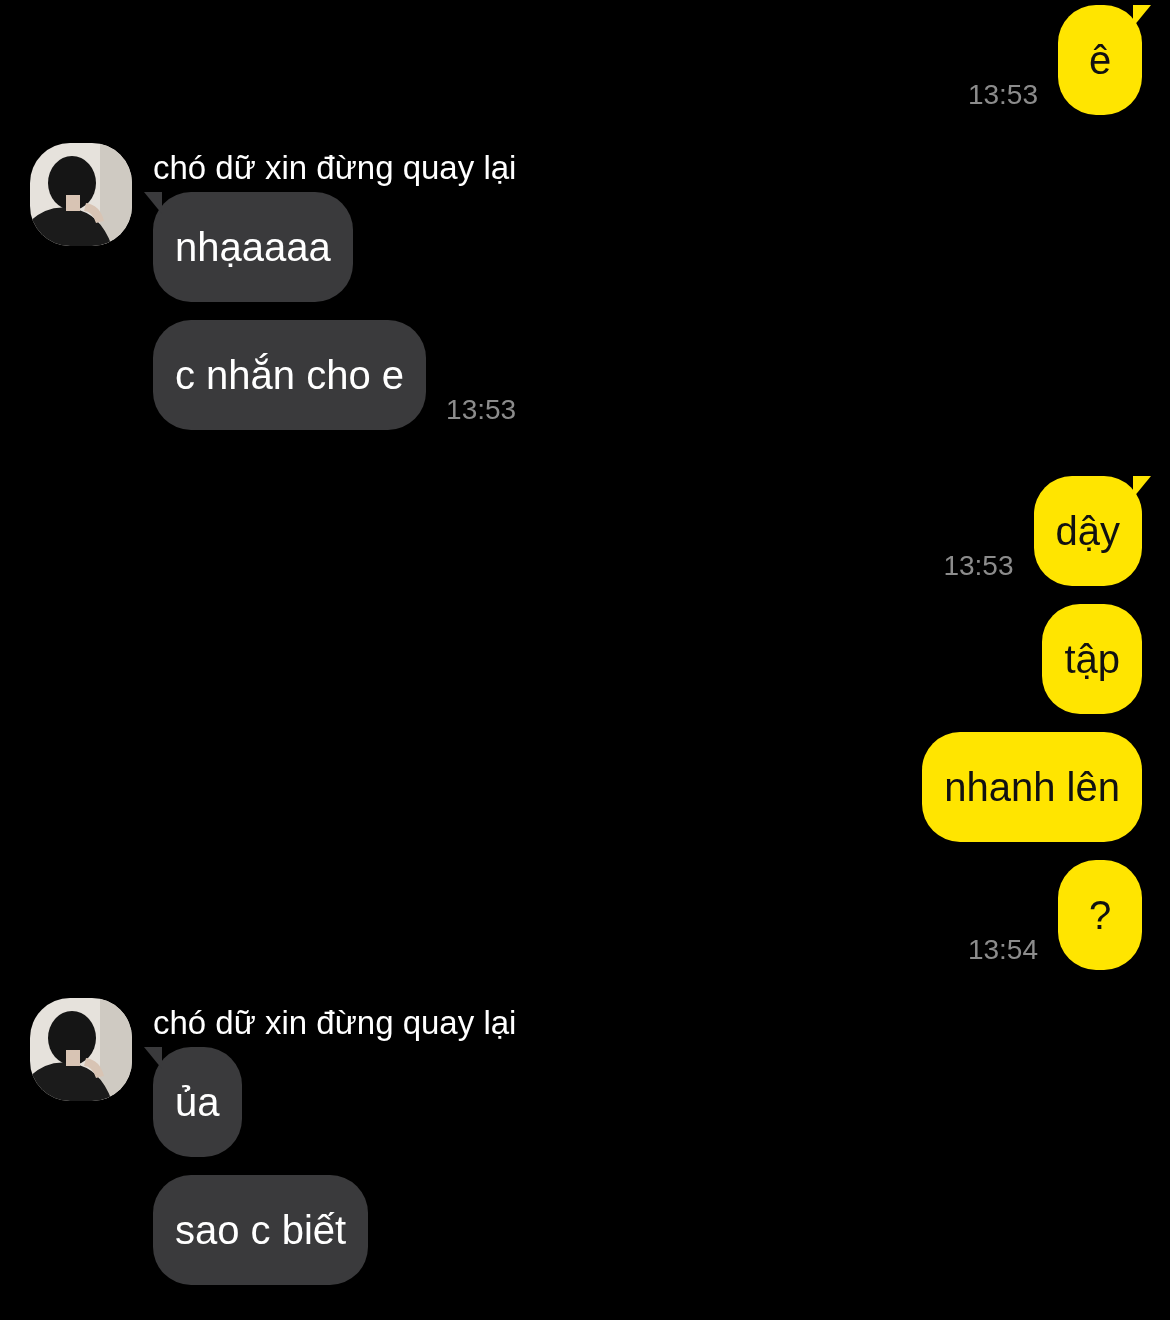 This screenshot has height=1320, width=1170. I want to click on message-bubble: sao c biết, so click(261, 1230).